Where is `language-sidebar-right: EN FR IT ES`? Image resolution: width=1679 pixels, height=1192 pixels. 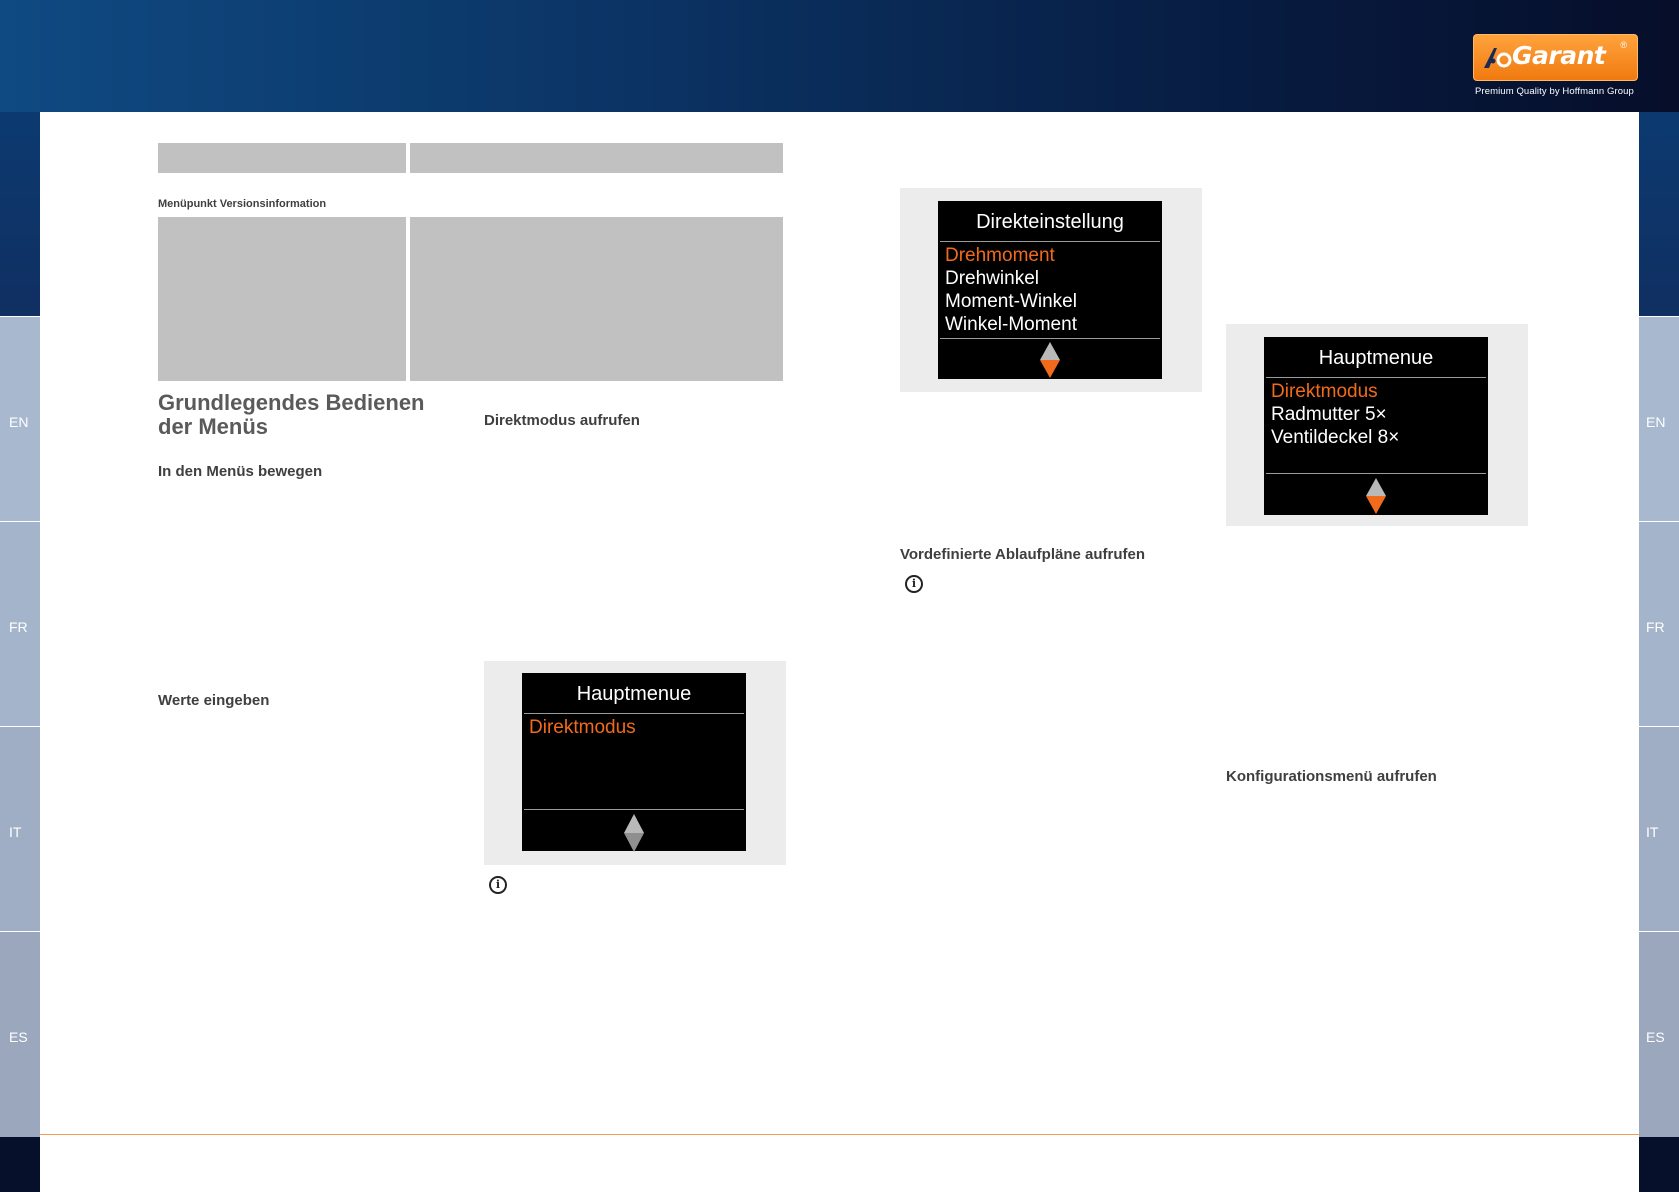 language-sidebar-right: EN FR IT ES is located at coordinates (1659, 652).